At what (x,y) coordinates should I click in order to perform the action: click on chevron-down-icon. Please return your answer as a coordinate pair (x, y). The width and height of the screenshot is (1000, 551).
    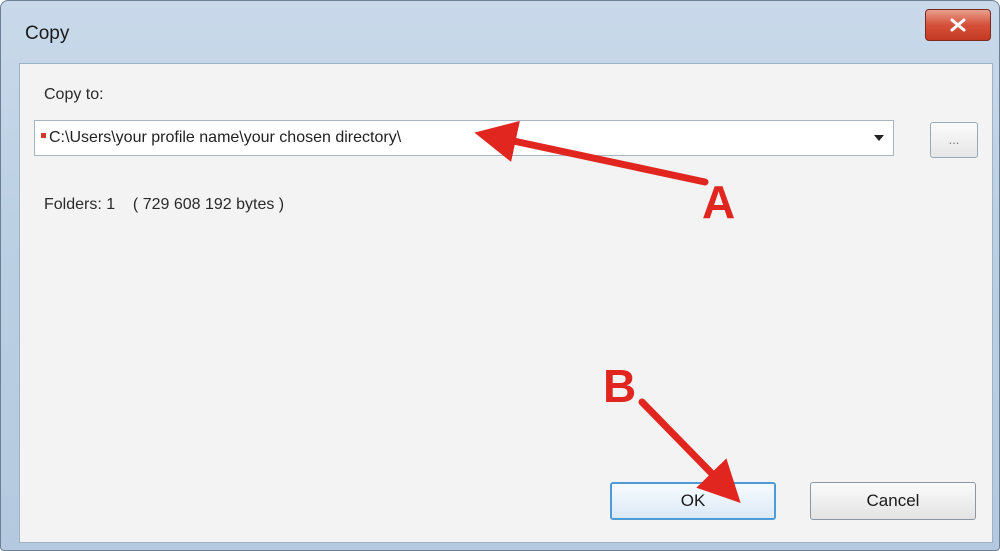
    Looking at the image, I should click on (879, 138).